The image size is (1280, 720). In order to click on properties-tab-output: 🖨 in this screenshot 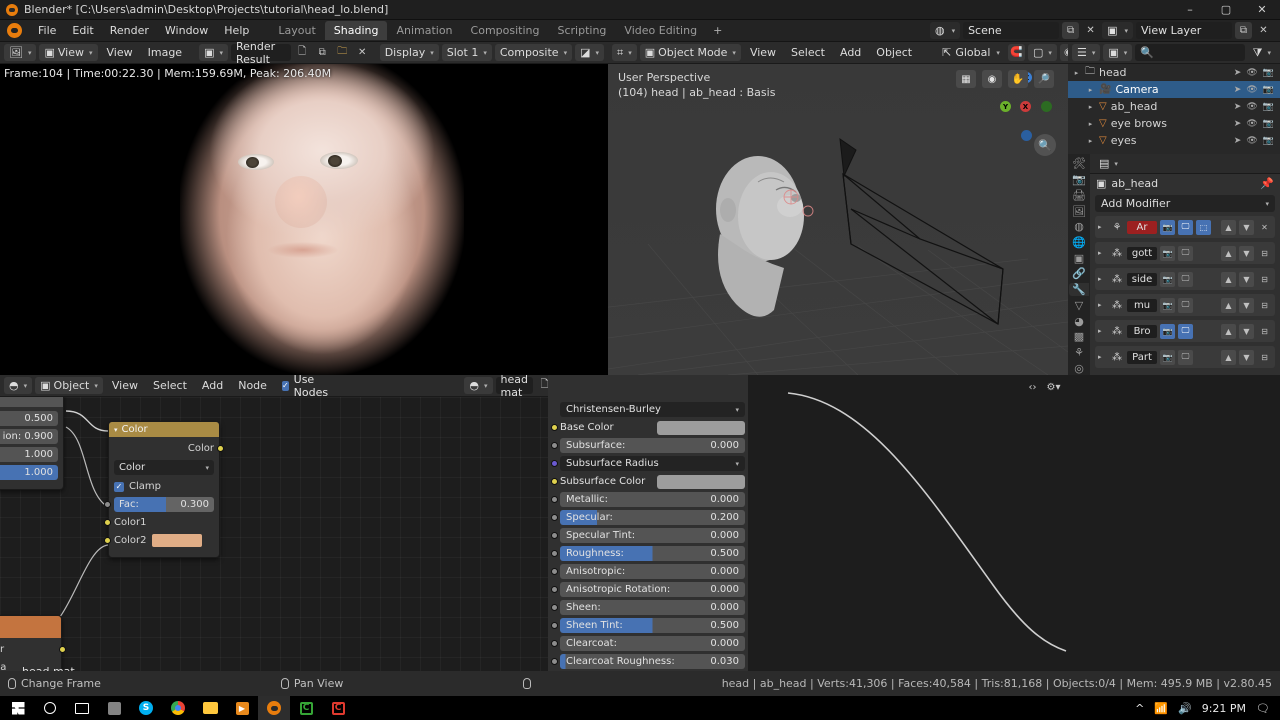, I will do `click(1079, 195)`.